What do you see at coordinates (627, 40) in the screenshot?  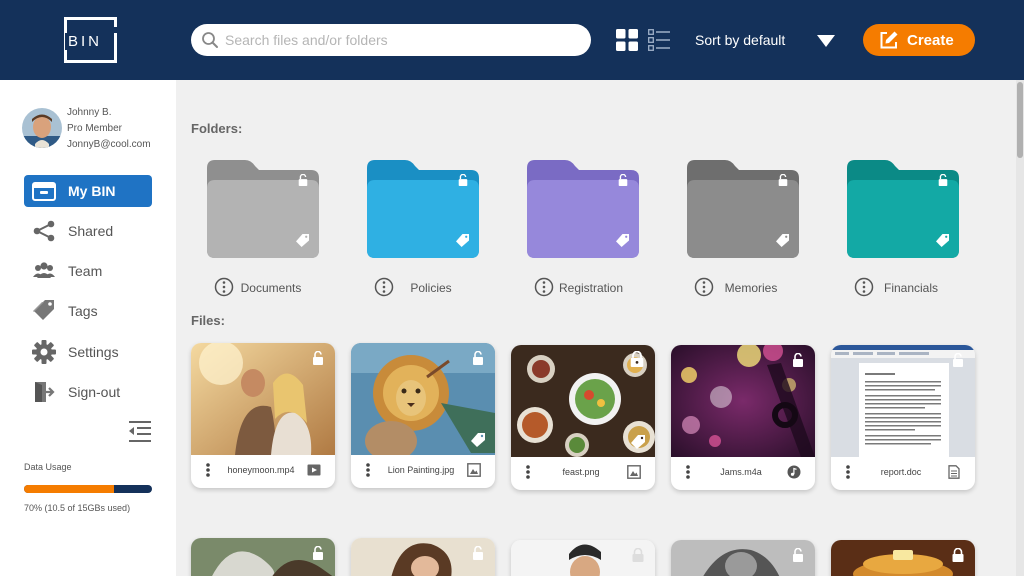 I see `grid-view-icon` at bounding box center [627, 40].